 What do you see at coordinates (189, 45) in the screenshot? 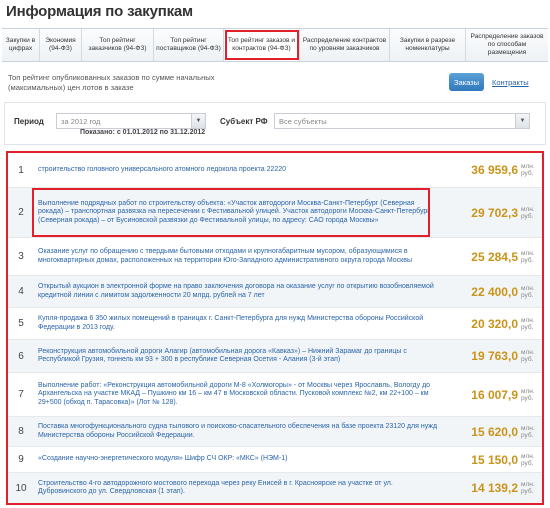
I see `tab-top-suppliers: Топ рейтинг поставщиков (94-ФЗ)` at bounding box center [189, 45].